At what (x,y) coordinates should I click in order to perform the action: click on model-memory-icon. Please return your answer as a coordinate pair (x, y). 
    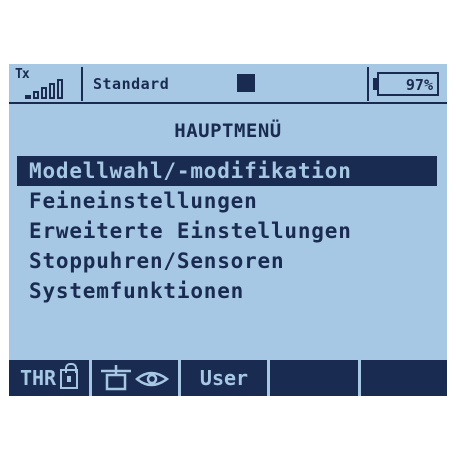
    Looking at the image, I should click on (246, 83).